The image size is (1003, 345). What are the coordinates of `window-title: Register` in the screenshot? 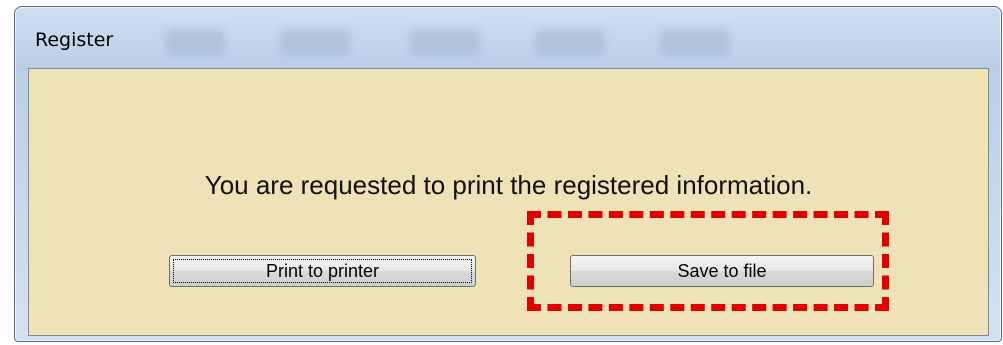 It's located at (74, 40).